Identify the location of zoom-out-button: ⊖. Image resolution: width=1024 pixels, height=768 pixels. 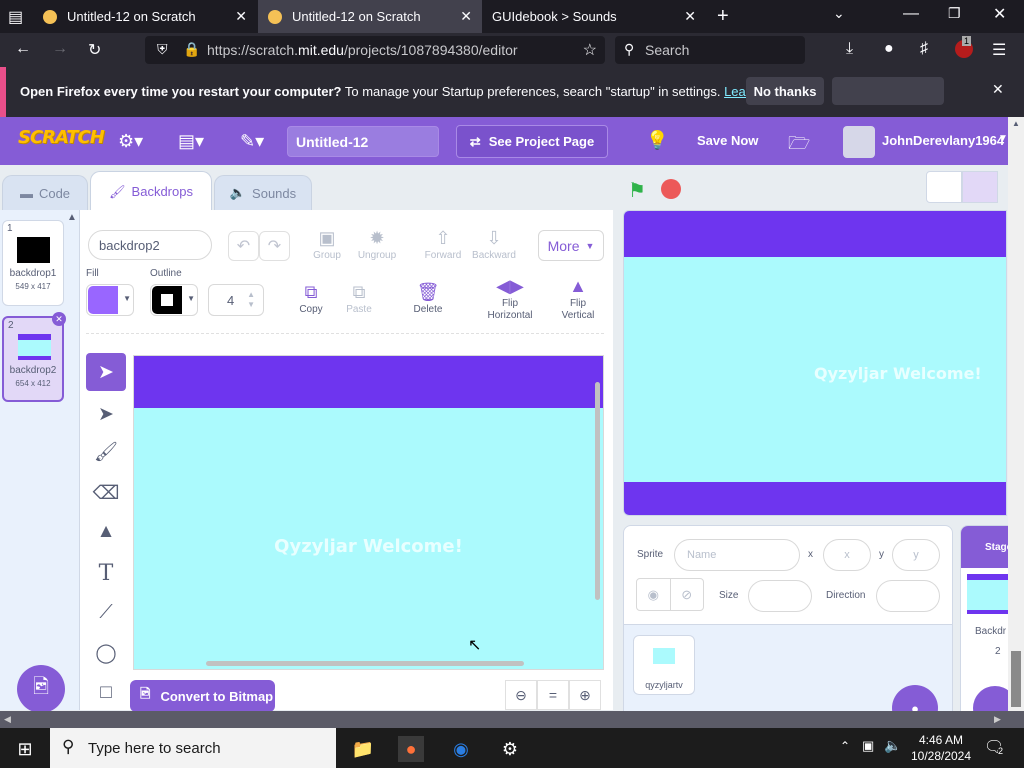
(521, 695).